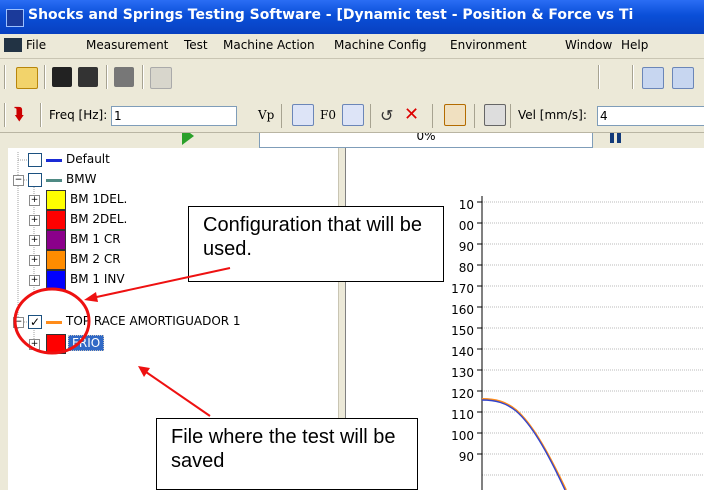 This screenshot has height=490, width=704. I want to click on tree-item-default: Default, so click(173, 160).